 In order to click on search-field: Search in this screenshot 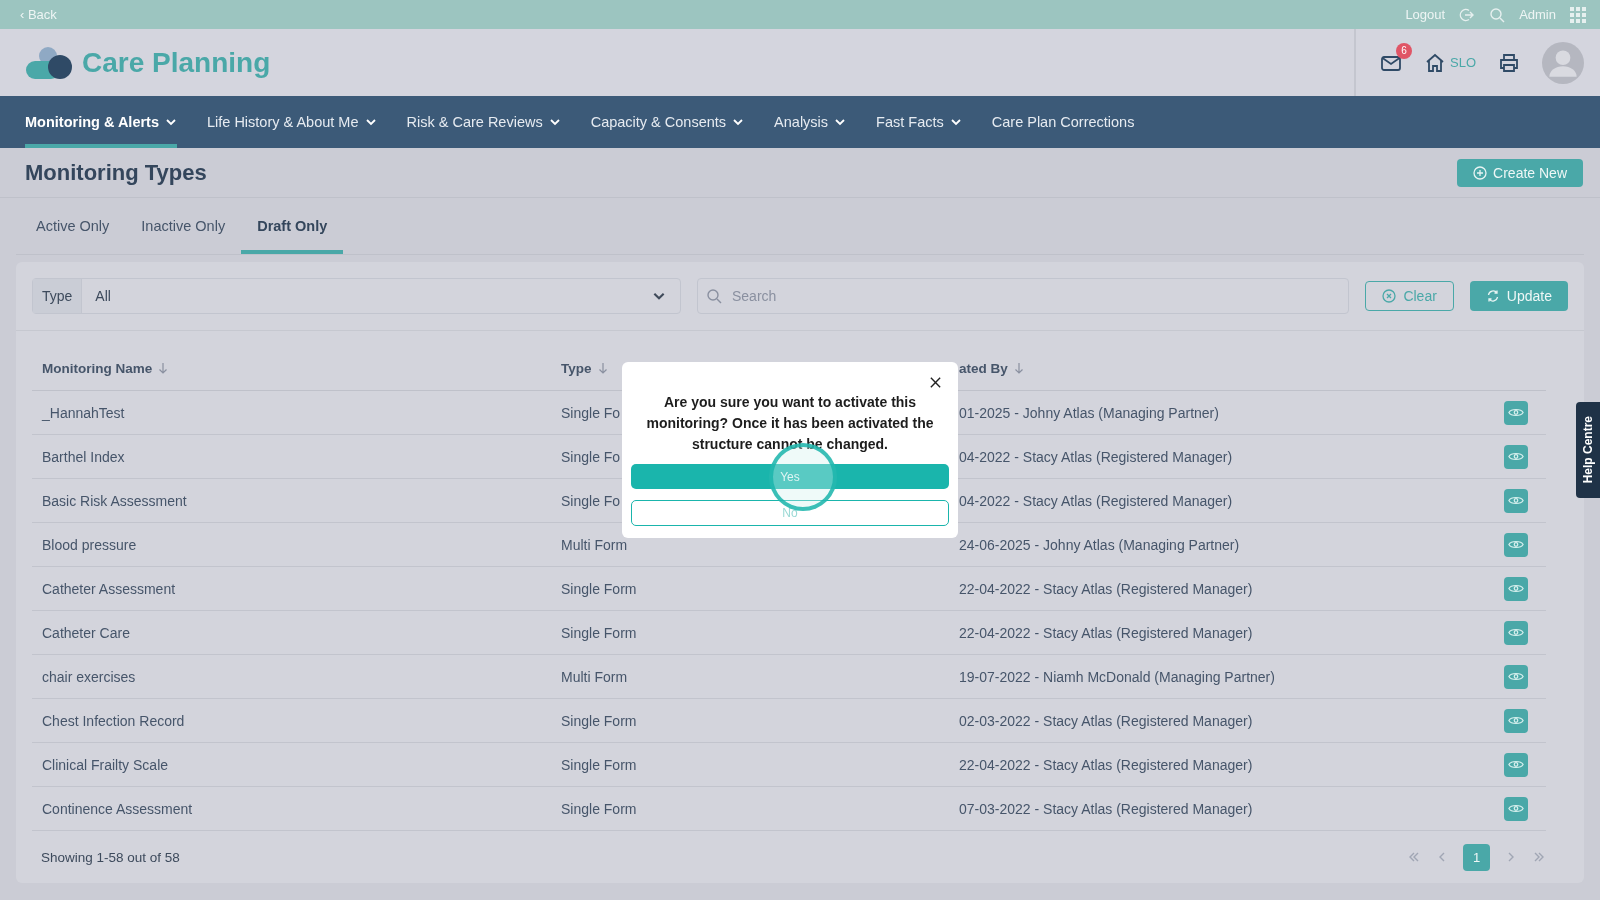, I will do `click(1023, 296)`.